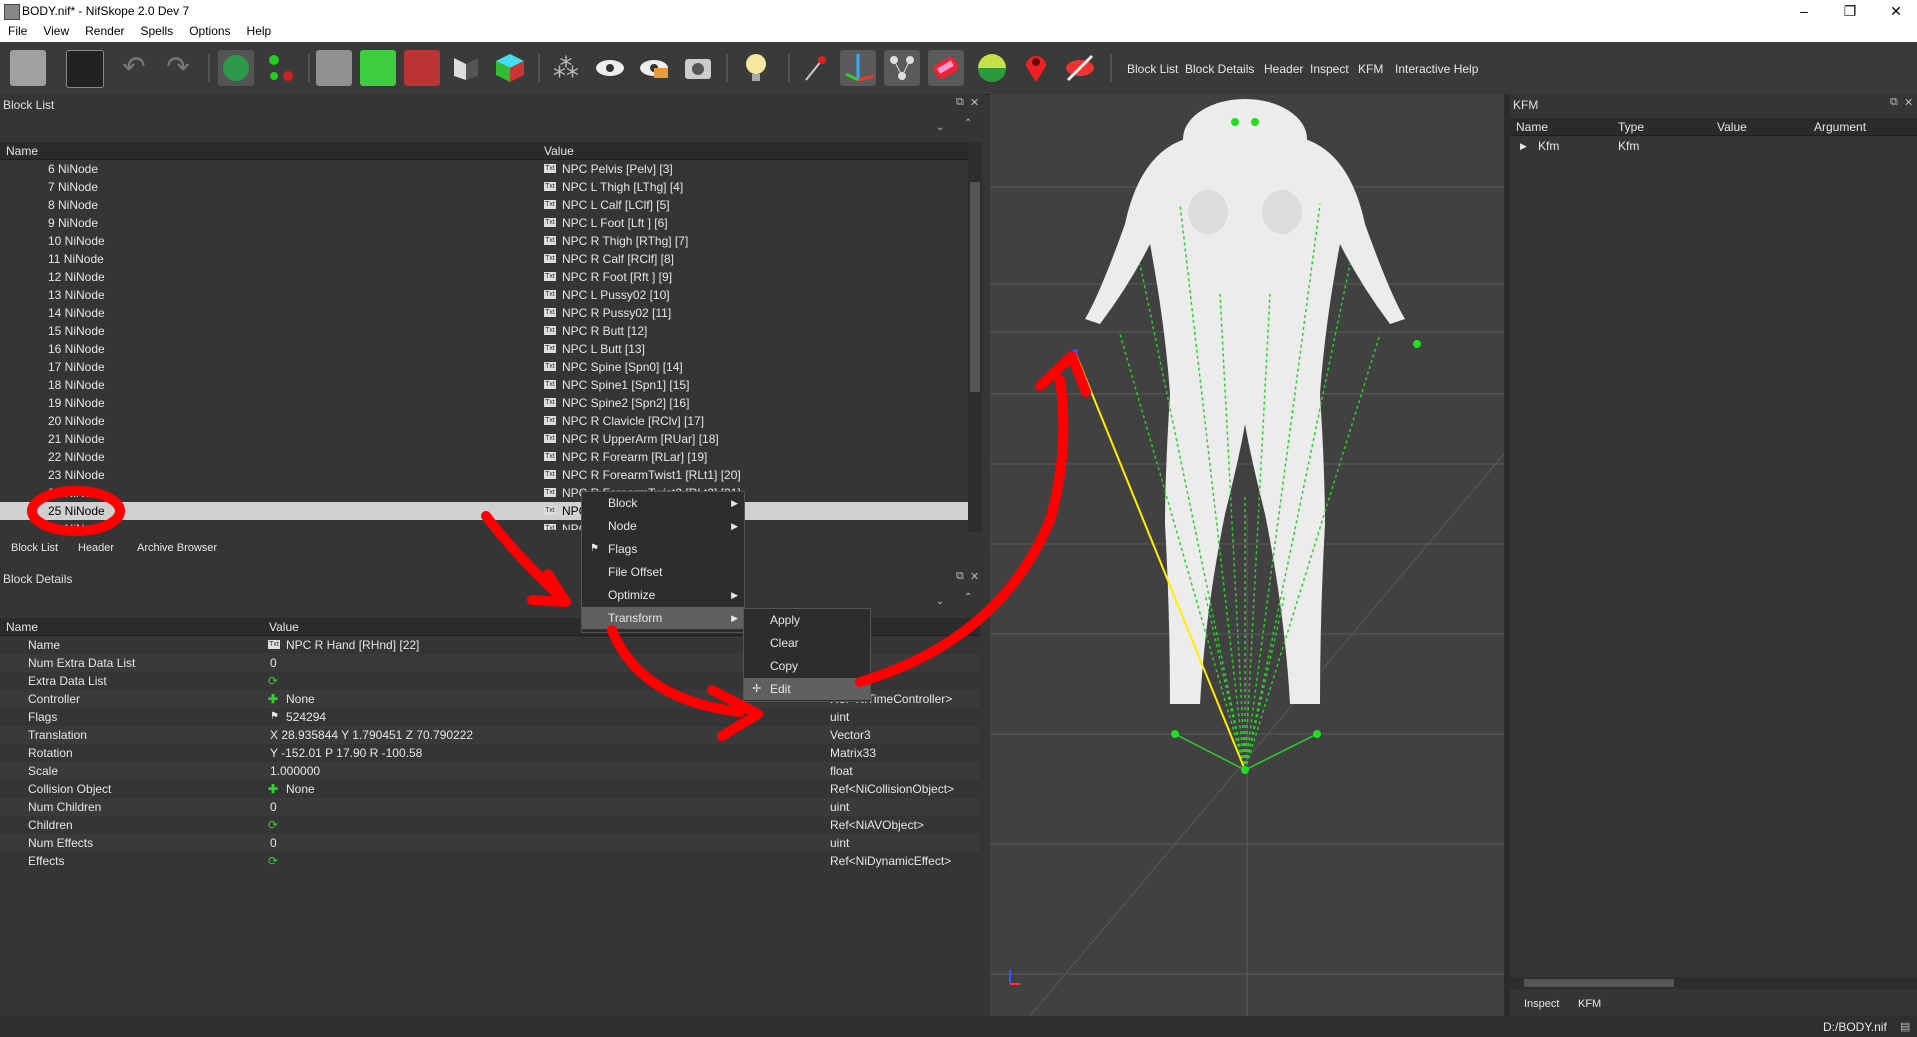  I want to click on redo-icon: ↷, so click(178, 68).